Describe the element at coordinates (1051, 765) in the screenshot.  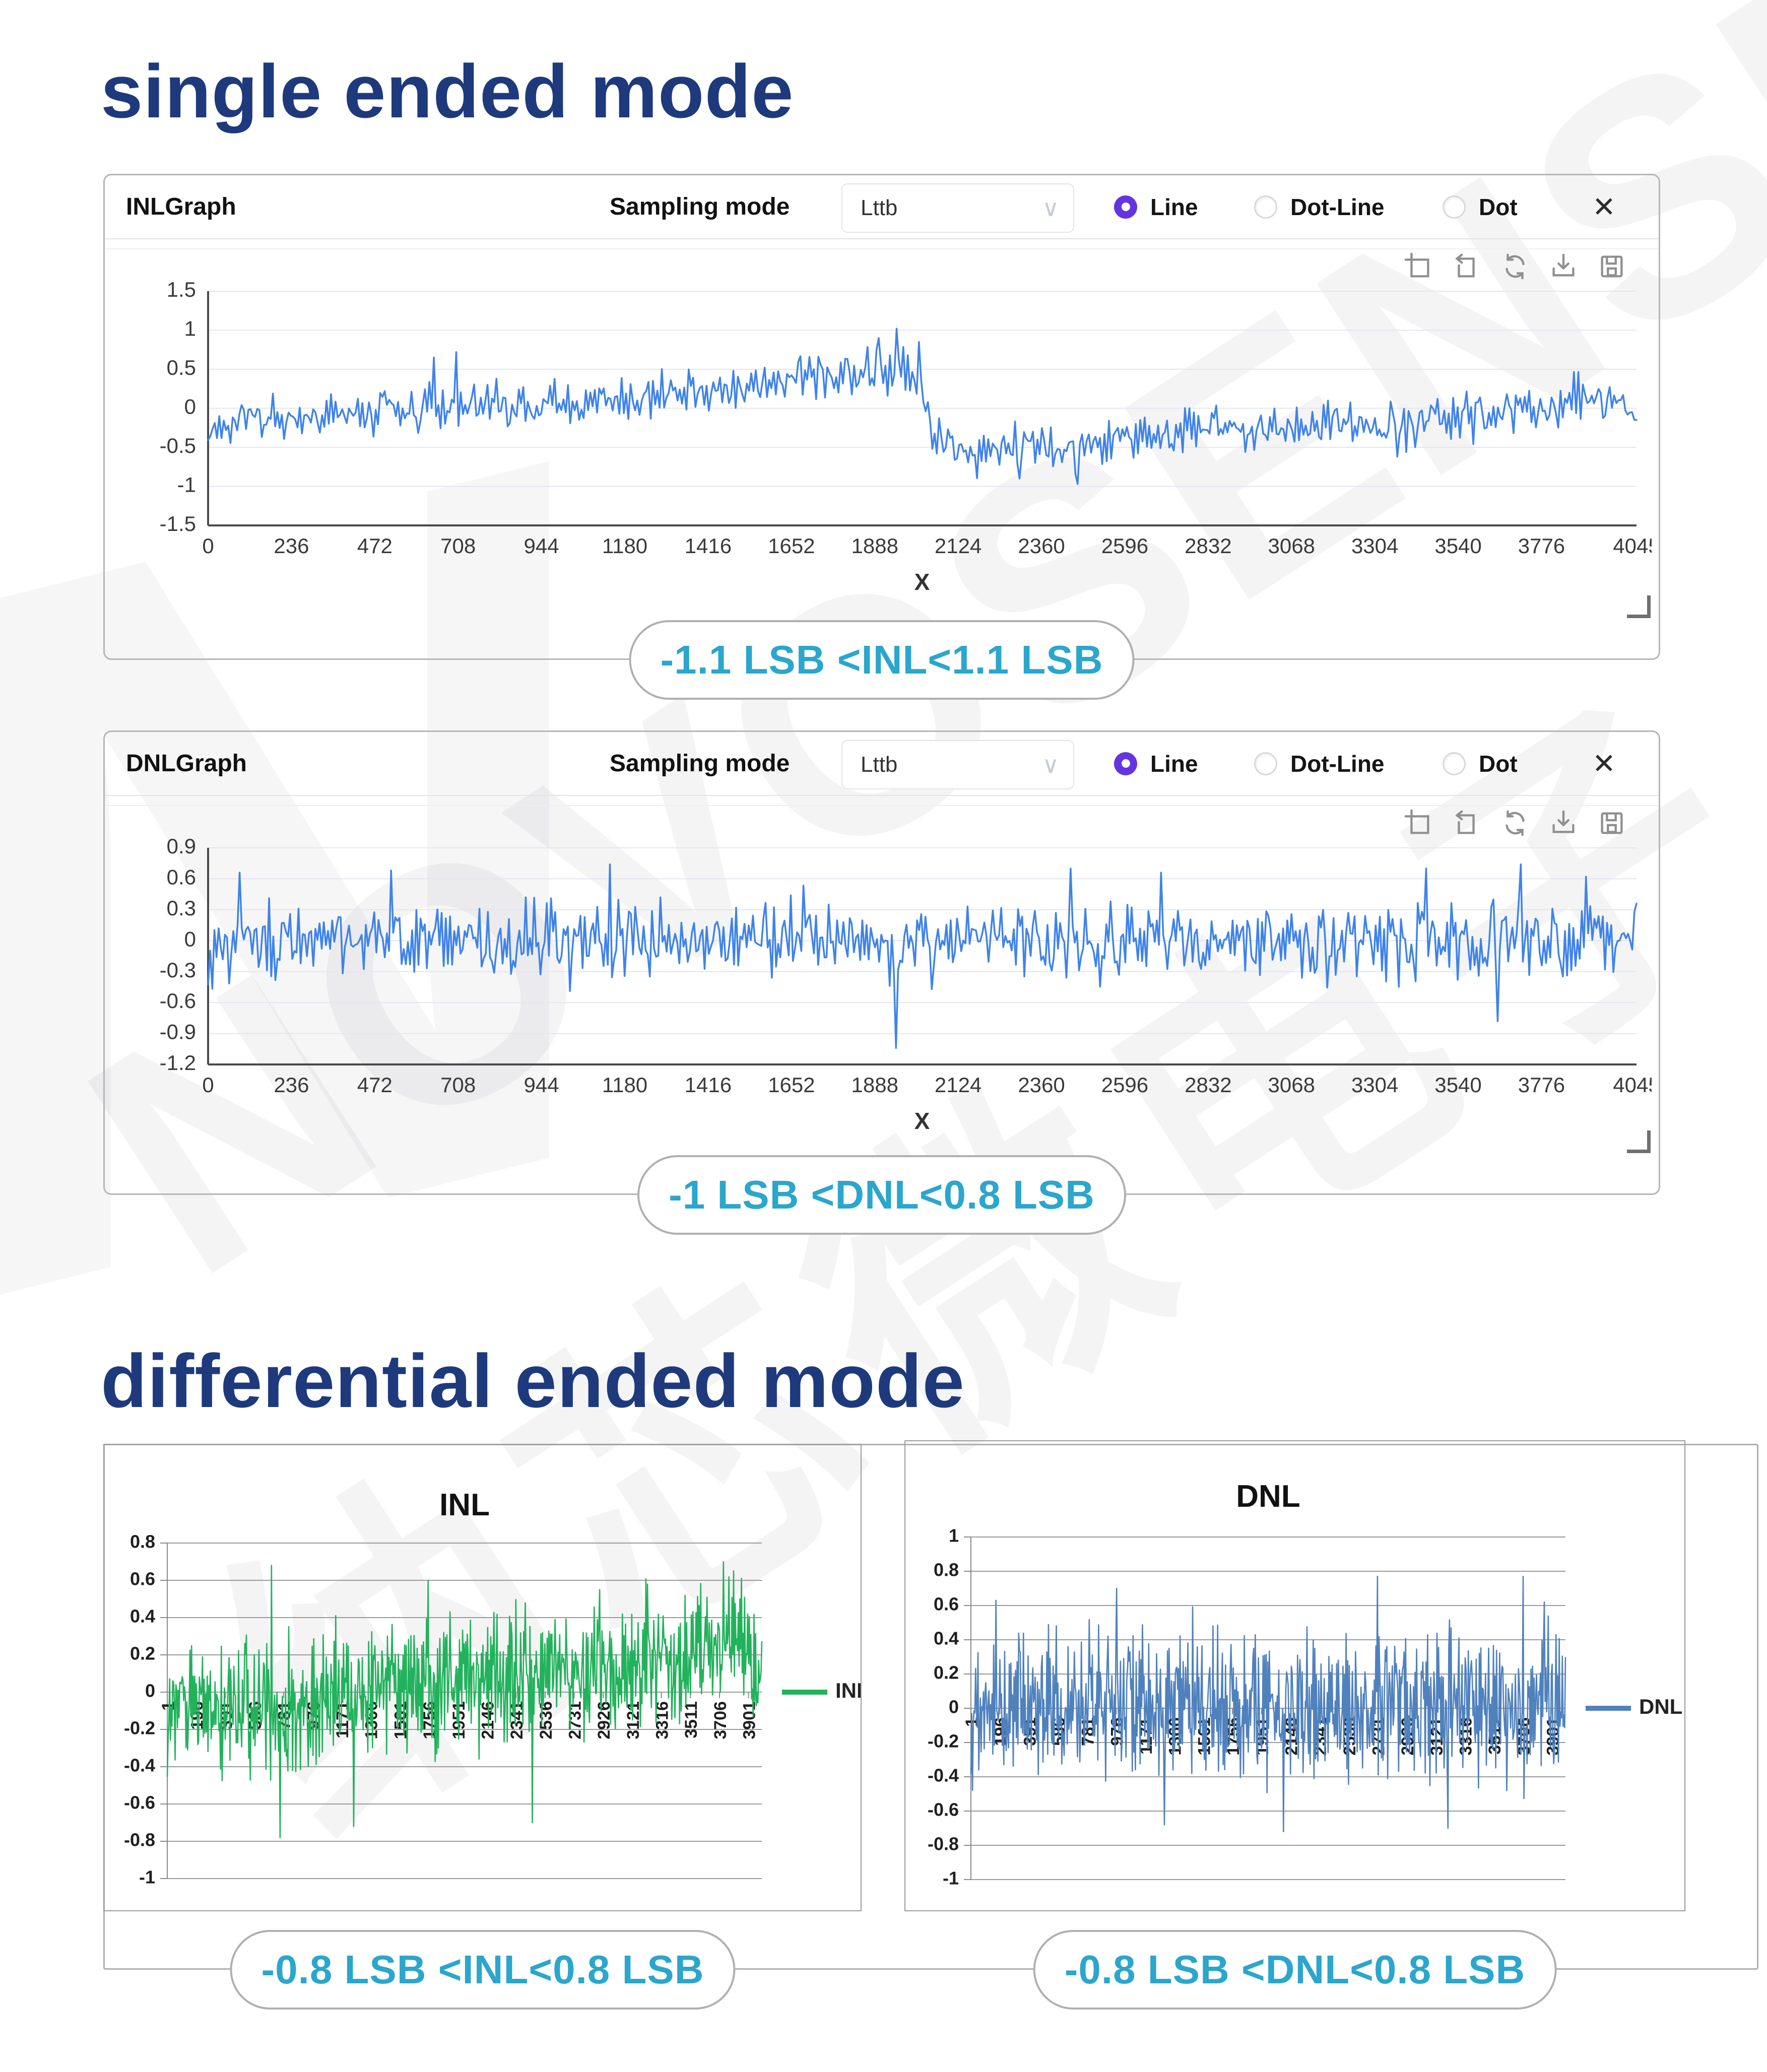
I see `chevron-down-icon: ∨` at that location.